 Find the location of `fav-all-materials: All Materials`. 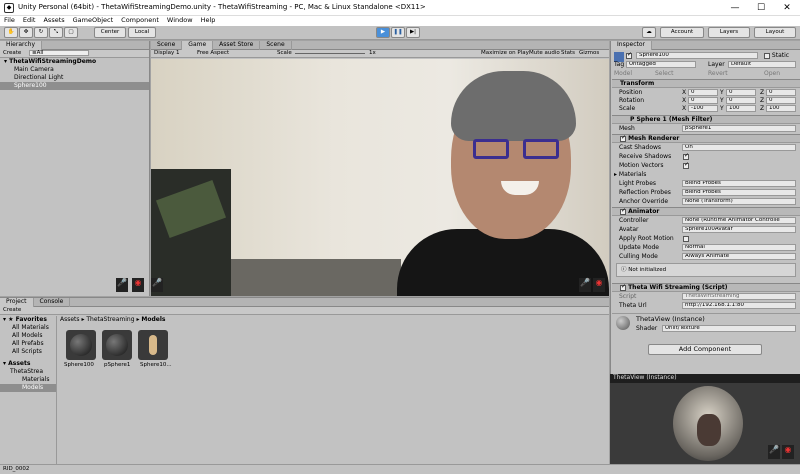

fav-all-materials: All Materials is located at coordinates (28, 328).